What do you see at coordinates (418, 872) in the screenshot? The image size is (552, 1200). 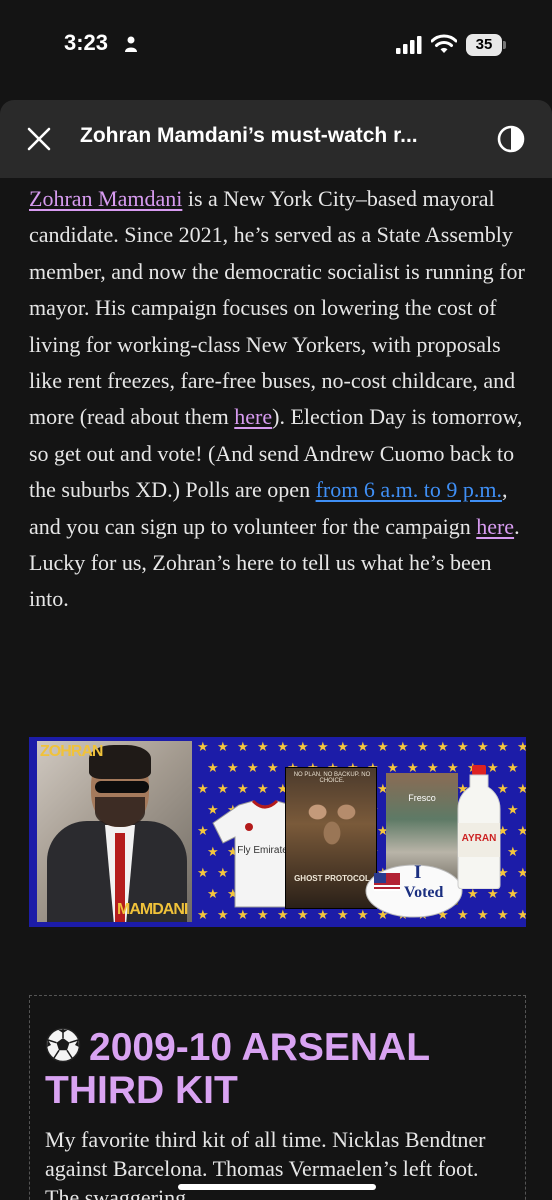 I see `sticker-line-1: I` at bounding box center [418, 872].